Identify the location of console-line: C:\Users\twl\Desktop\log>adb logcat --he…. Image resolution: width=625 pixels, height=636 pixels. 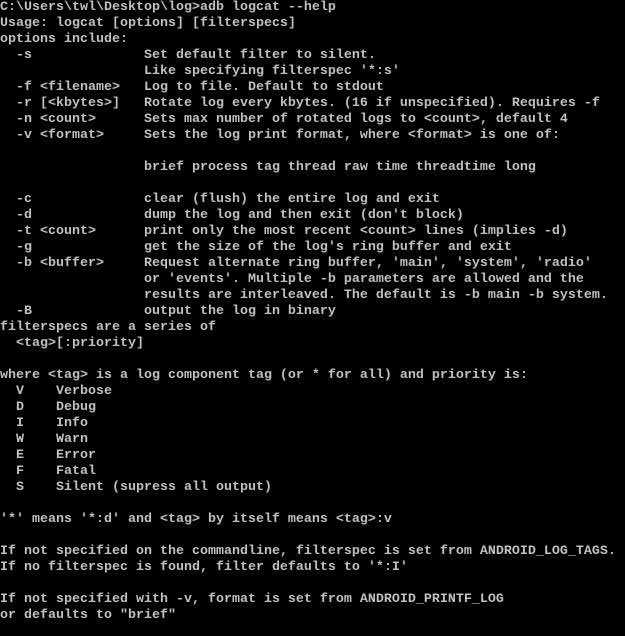
(168, 7).